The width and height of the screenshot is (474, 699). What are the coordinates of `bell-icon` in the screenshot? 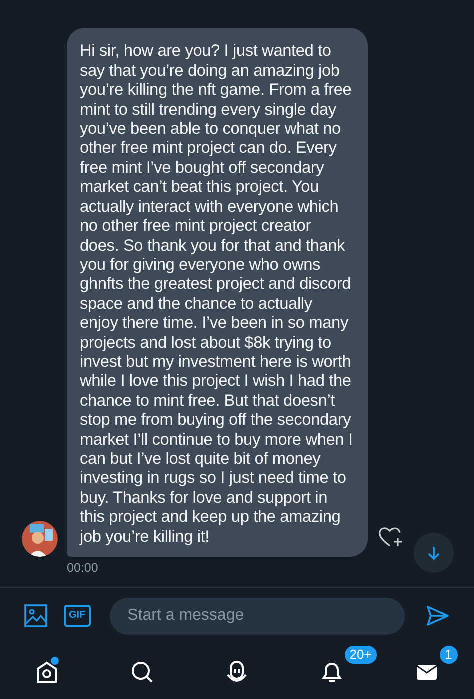 It's located at (331, 671).